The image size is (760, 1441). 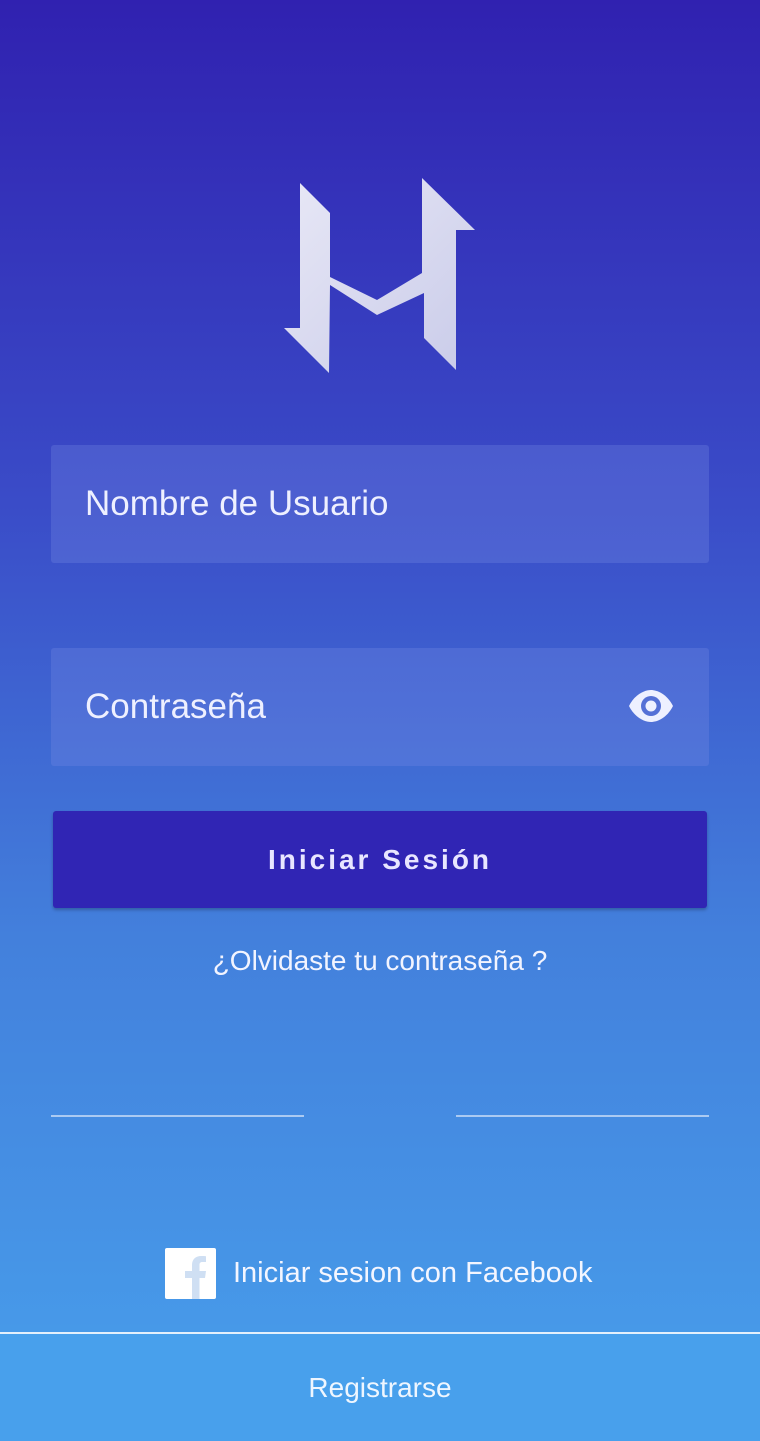 What do you see at coordinates (651, 706) in the screenshot?
I see `eye-icon` at bounding box center [651, 706].